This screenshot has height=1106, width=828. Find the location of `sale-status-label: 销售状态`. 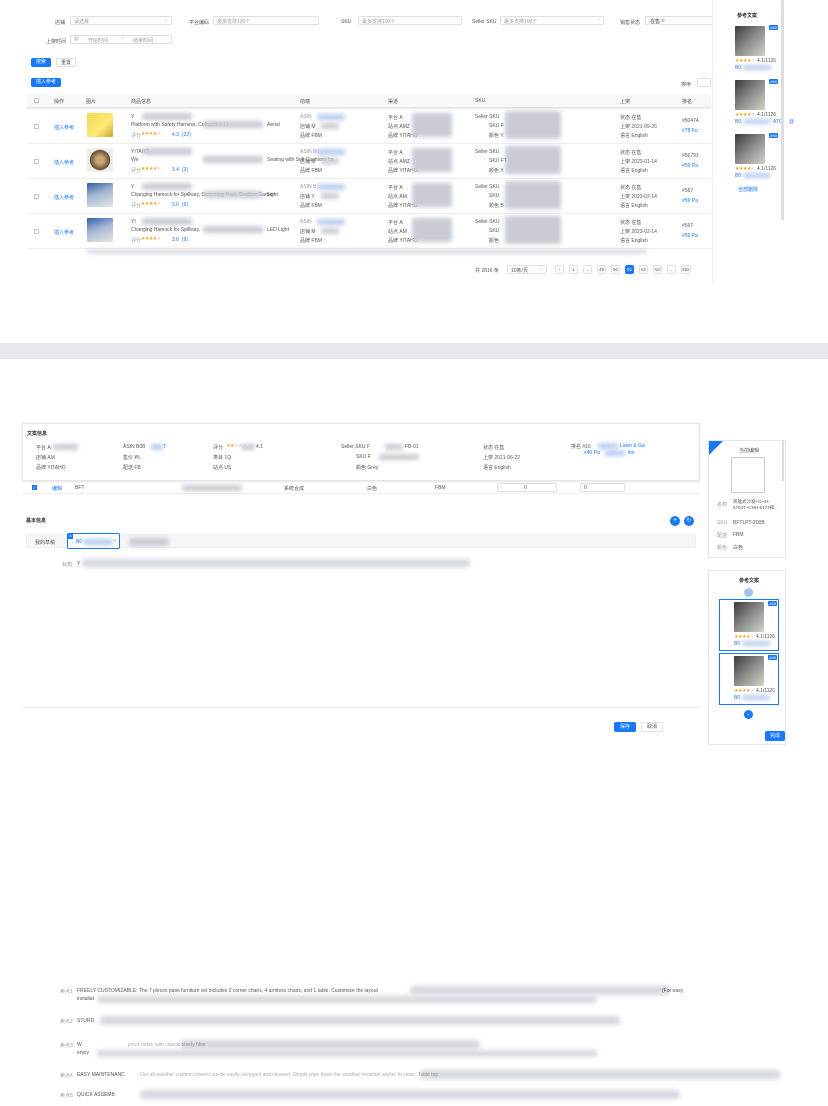

sale-status-label: 销售状态 is located at coordinates (630, 23).